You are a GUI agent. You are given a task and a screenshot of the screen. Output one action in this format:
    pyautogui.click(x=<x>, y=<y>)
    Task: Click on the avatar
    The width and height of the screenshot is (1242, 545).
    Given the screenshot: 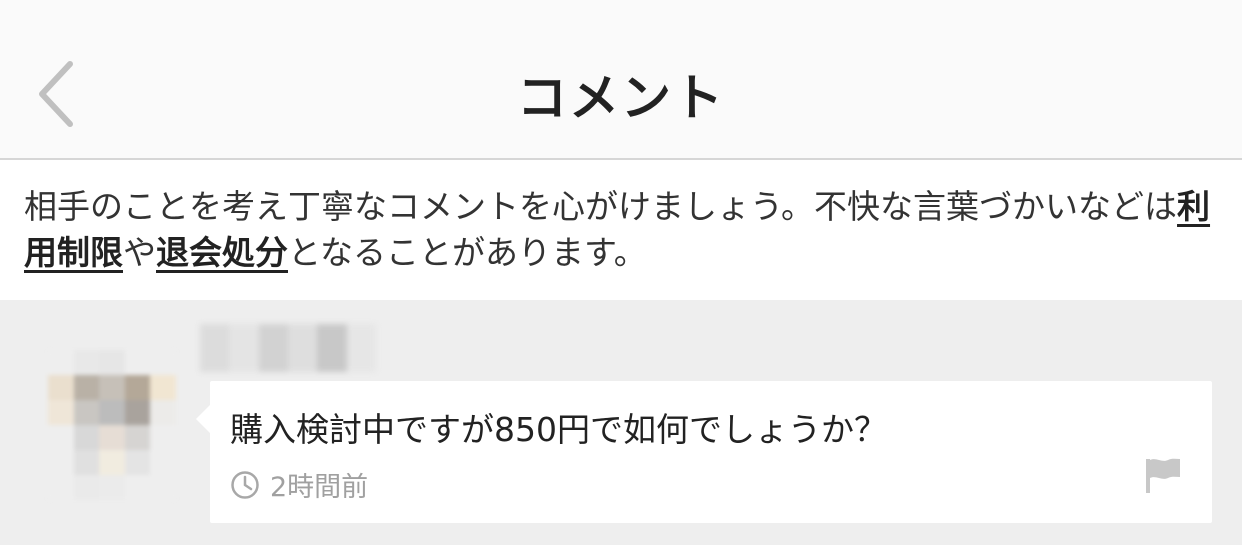 What is the action you would take?
    pyautogui.click(x=112, y=425)
    